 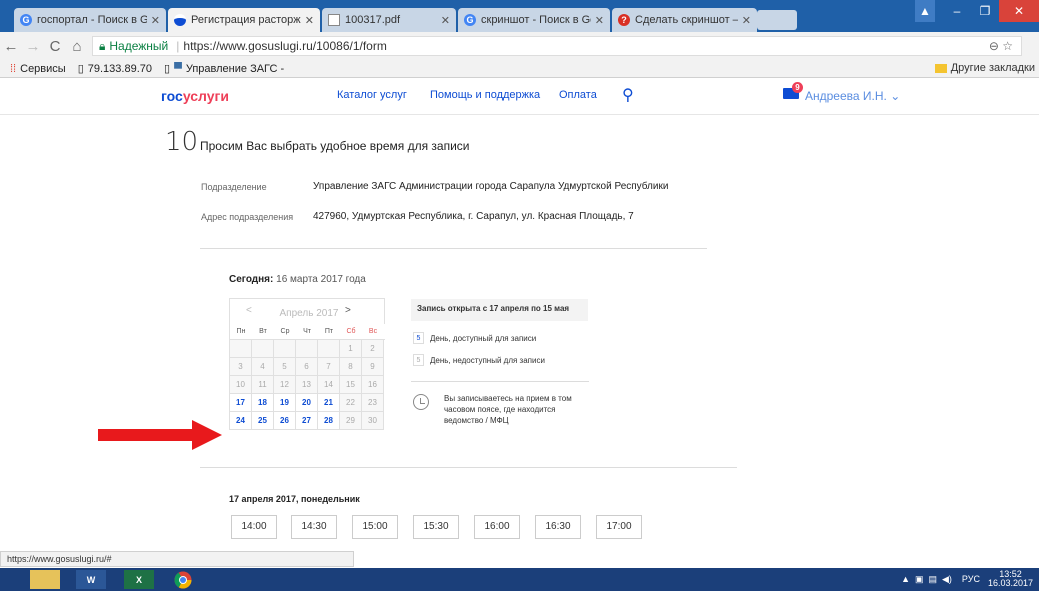 I want to click on calendar-weekdays: Пн Вт Ср Чт Пт Сб Вс, so click(x=307, y=331).